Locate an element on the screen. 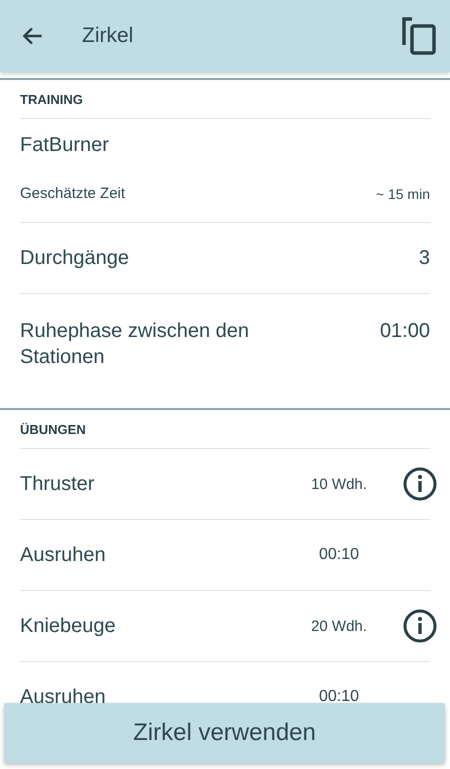  setting-label: Ruhephase zwischen den Stationen is located at coordinates (135, 344).